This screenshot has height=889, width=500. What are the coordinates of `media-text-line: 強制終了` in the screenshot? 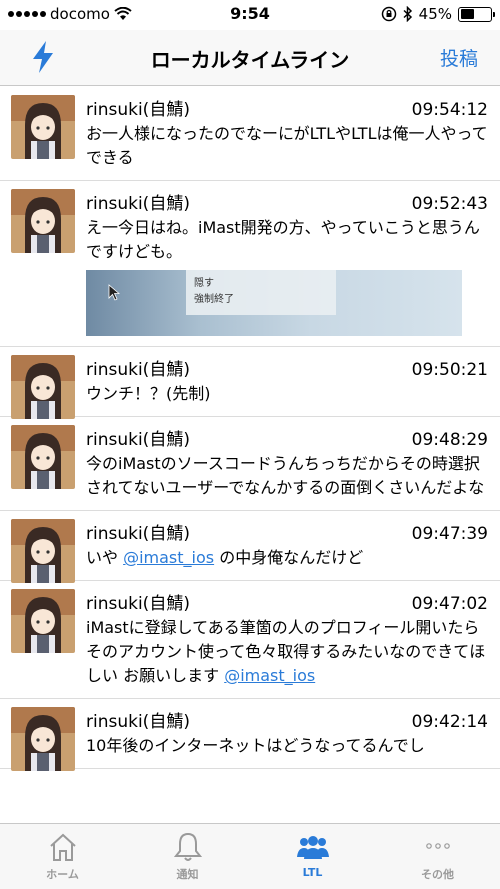 It's located at (214, 299).